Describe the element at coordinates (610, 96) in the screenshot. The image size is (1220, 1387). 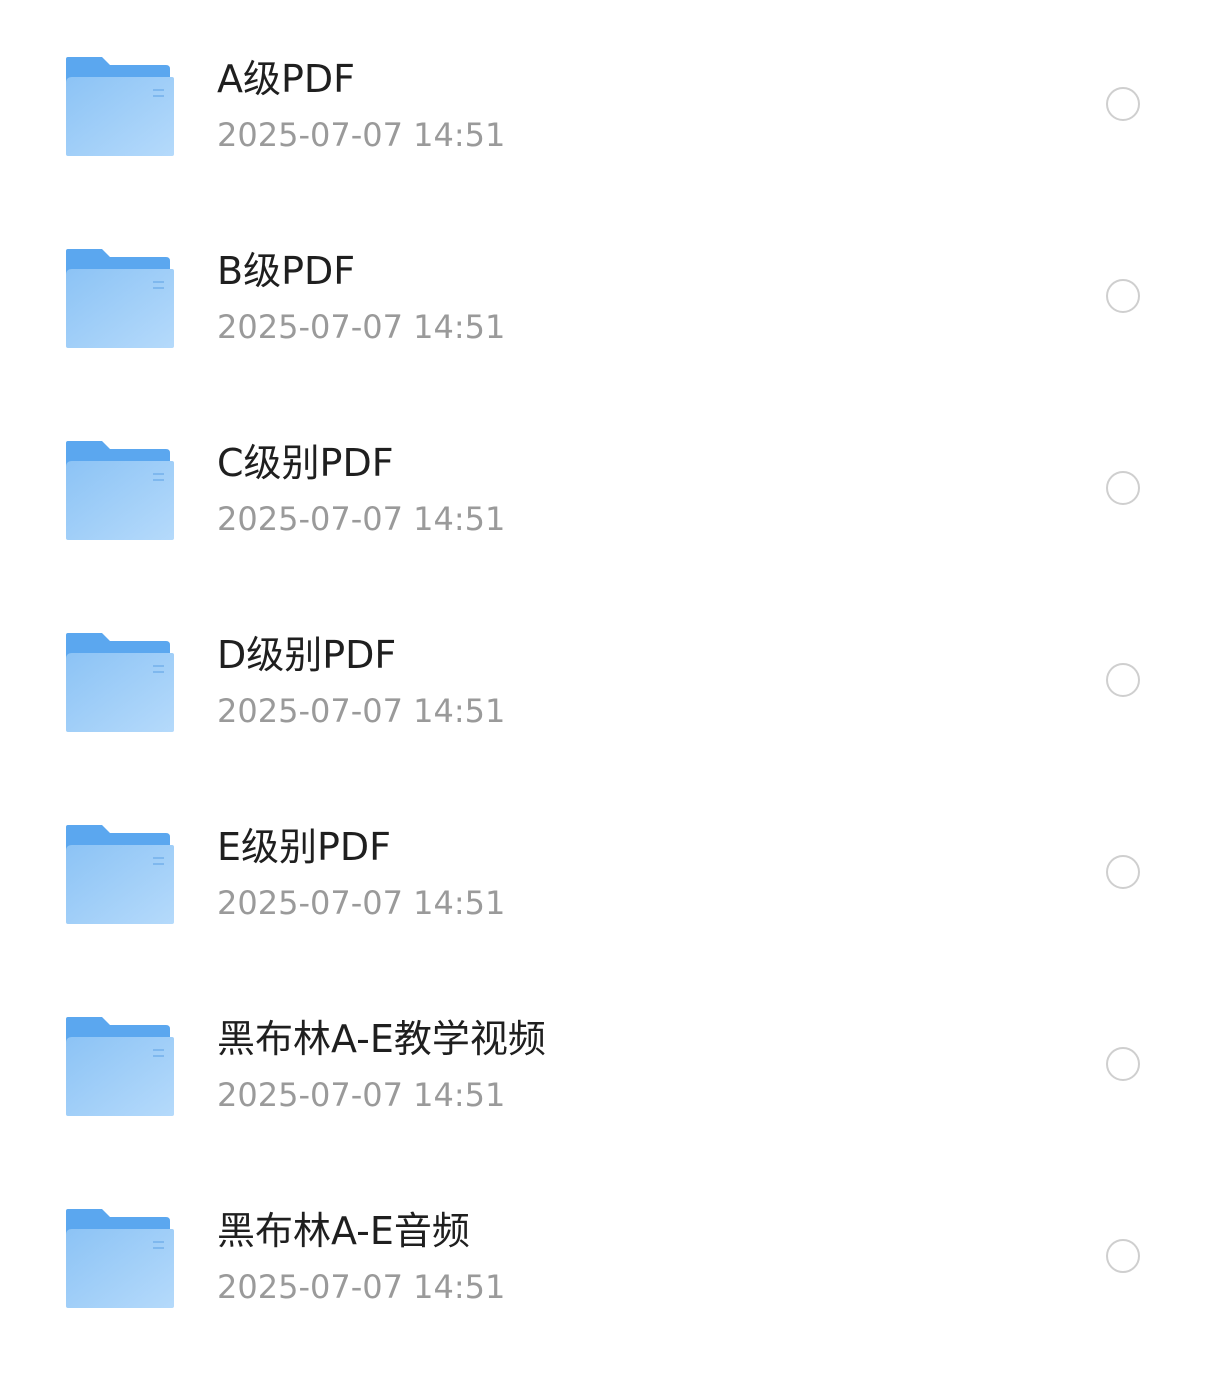
I see `list-item: A级PDF 2025-07-07 14:51` at that location.